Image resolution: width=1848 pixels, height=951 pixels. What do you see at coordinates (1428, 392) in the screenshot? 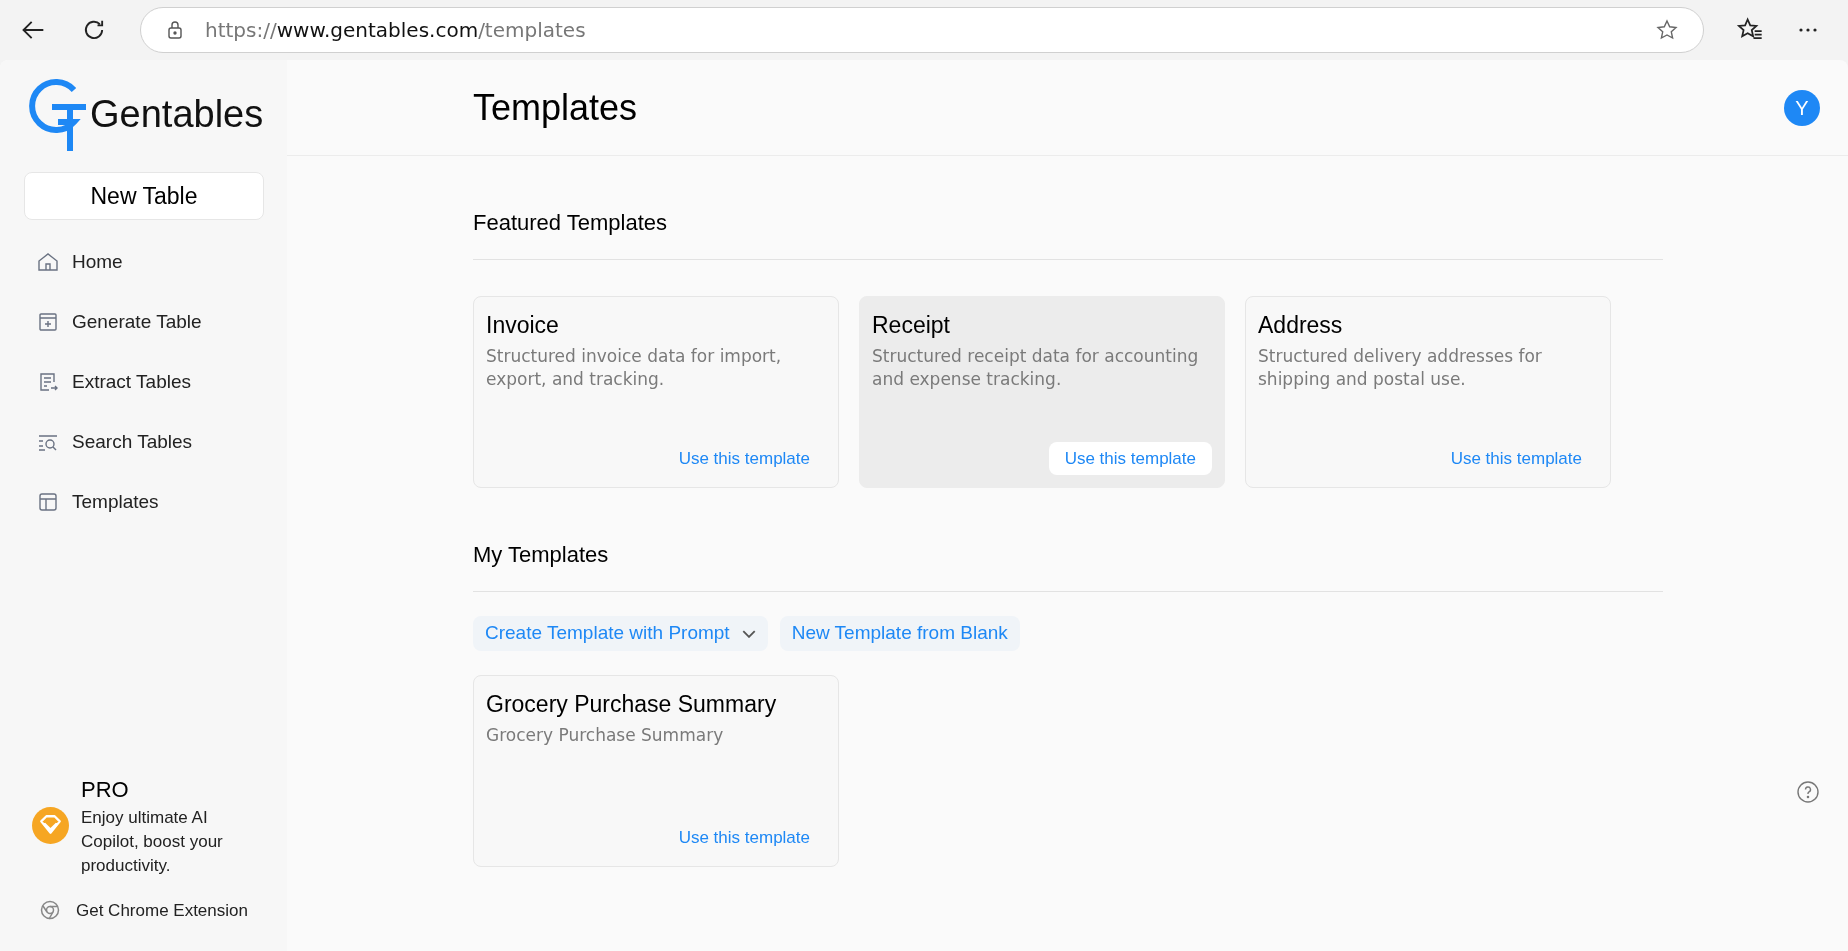
I see `template-card: Address Structured delivery addresses for shipping and postal use. Use this template` at bounding box center [1428, 392].